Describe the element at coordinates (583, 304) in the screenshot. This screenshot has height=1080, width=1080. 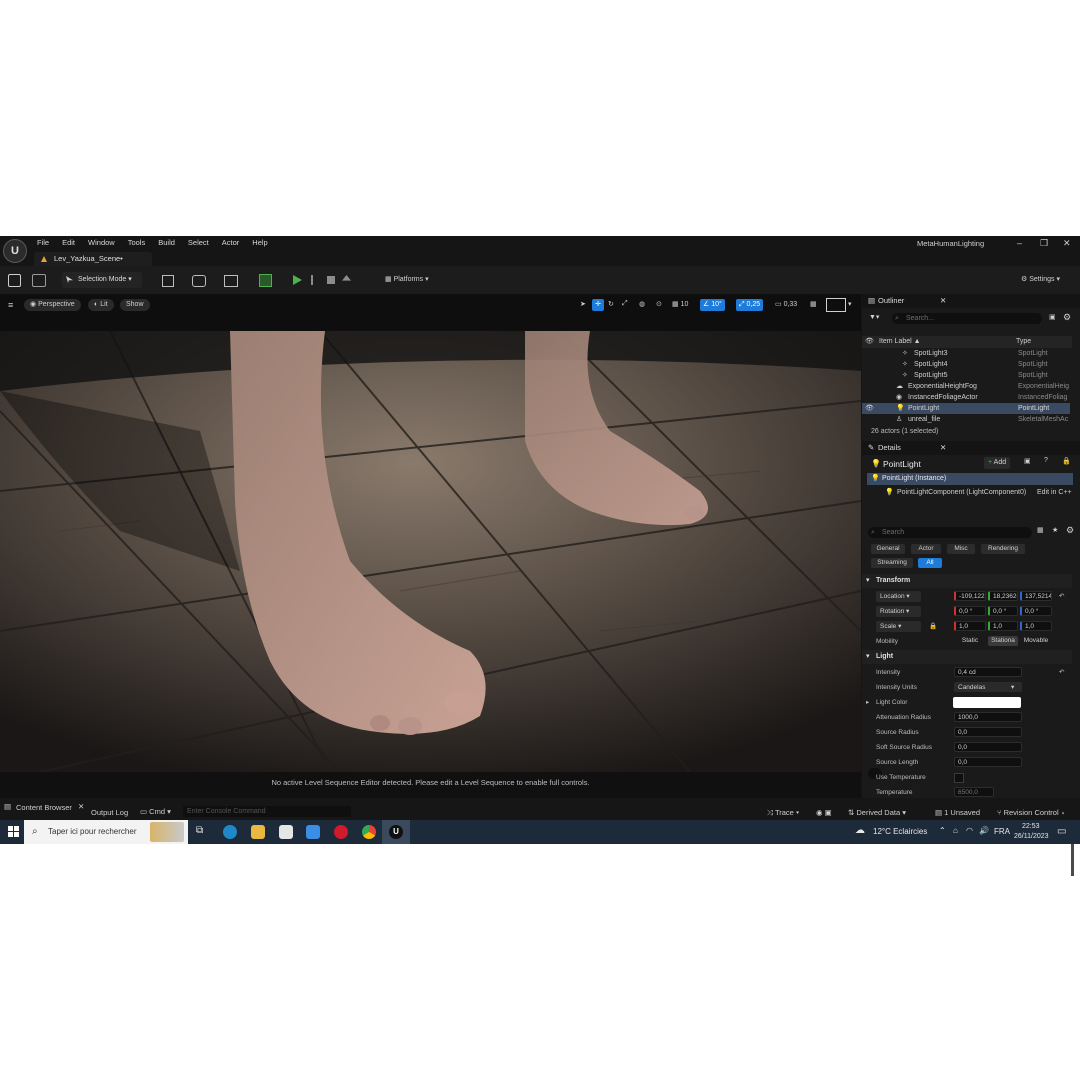
I see `select-tool-icon: ➤` at that location.